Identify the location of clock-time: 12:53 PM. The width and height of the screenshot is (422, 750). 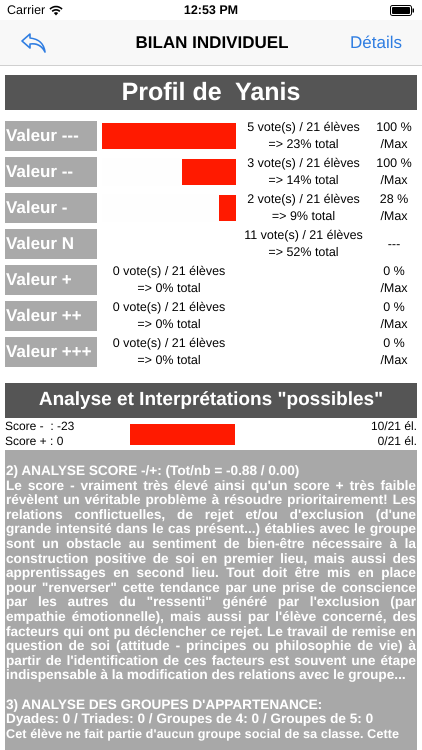
(211, 10).